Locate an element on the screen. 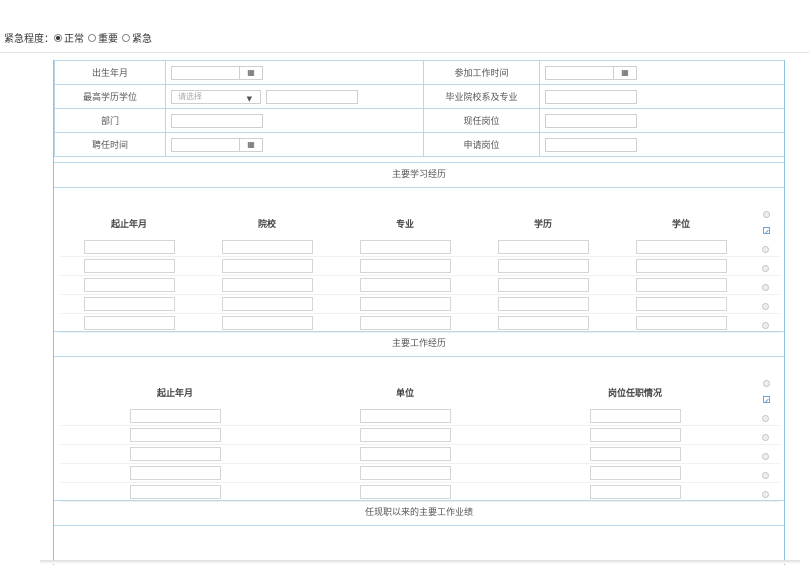 The width and height of the screenshot is (809, 575). urgency-option-normal: 正常 is located at coordinates (69, 37).